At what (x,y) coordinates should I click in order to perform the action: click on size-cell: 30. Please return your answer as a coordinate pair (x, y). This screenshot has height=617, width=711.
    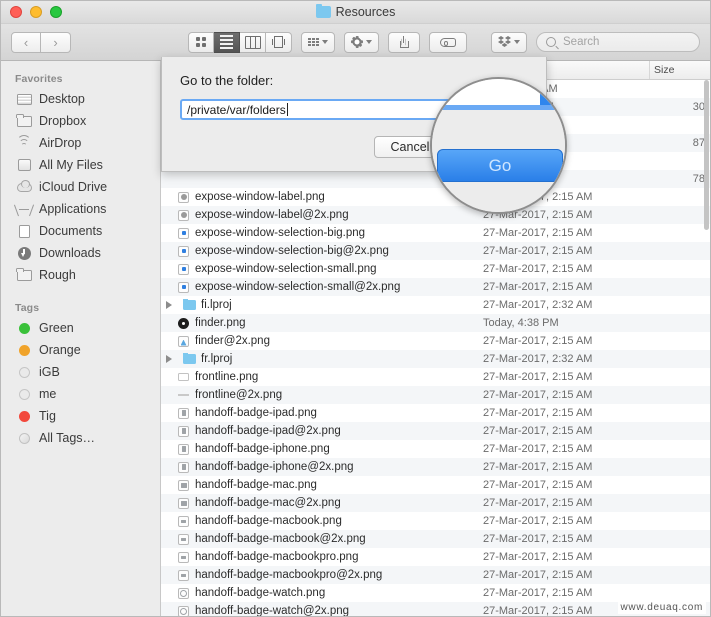
    Looking at the image, I should click on (698, 107).